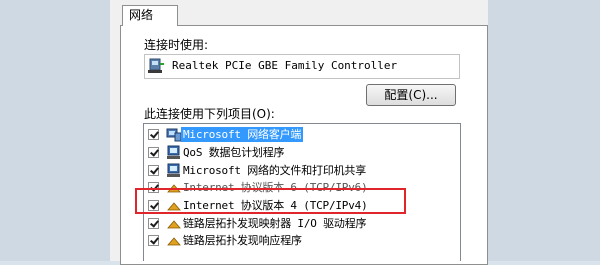  What do you see at coordinates (302, 152) in the screenshot?
I see `list-item-qos-scheduler: QoS 数据包计划程序` at bounding box center [302, 152].